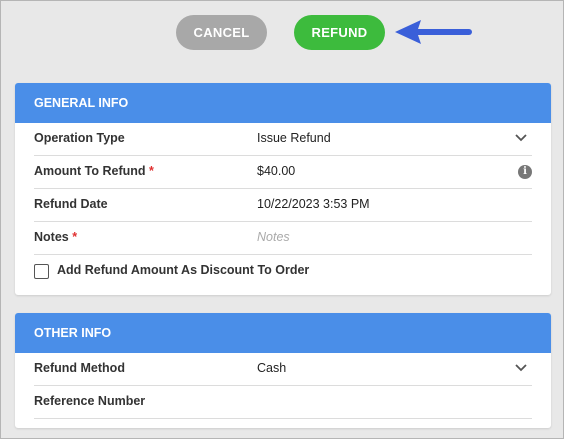 The width and height of the screenshot is (564, 439). What do you see at coordinates (433, 32) in the screenshot?
I see `pointer-arrow-icon` at bounding box center [433, 32].